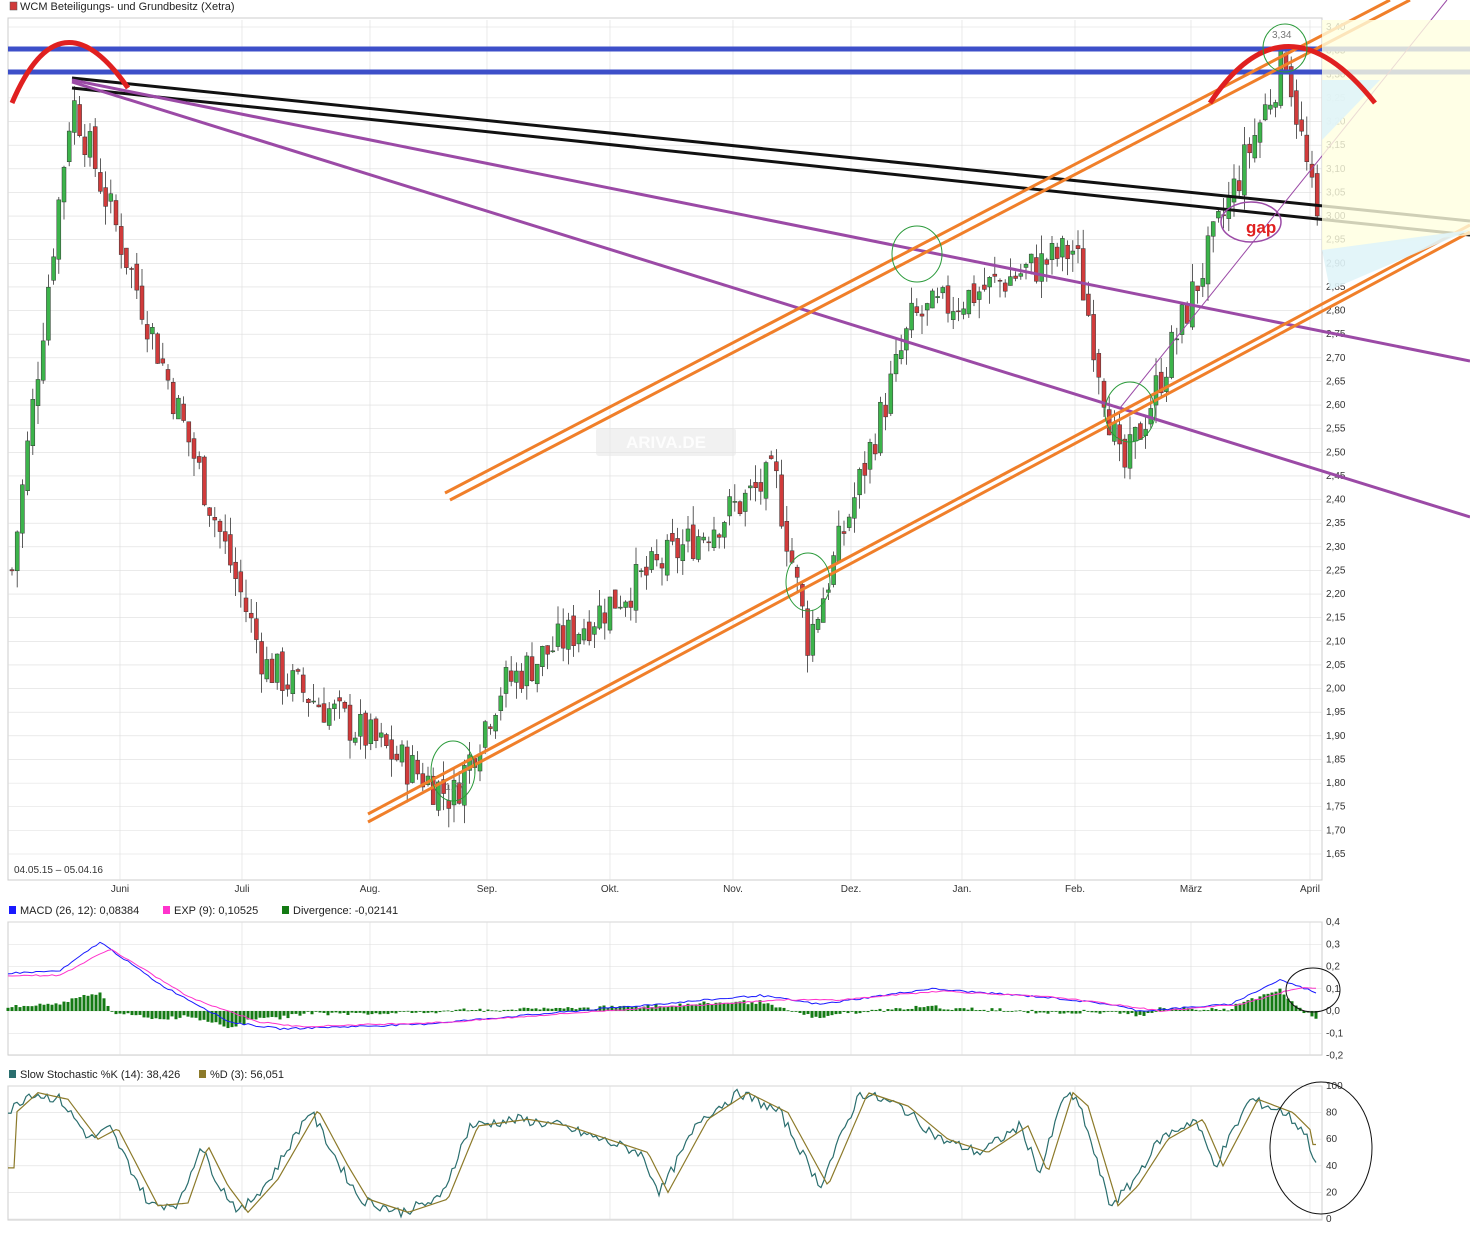  Describe the element at coordinates (1333, 989) in the screenshot. I see `macd-y-tick-label: 0,1` at that location.